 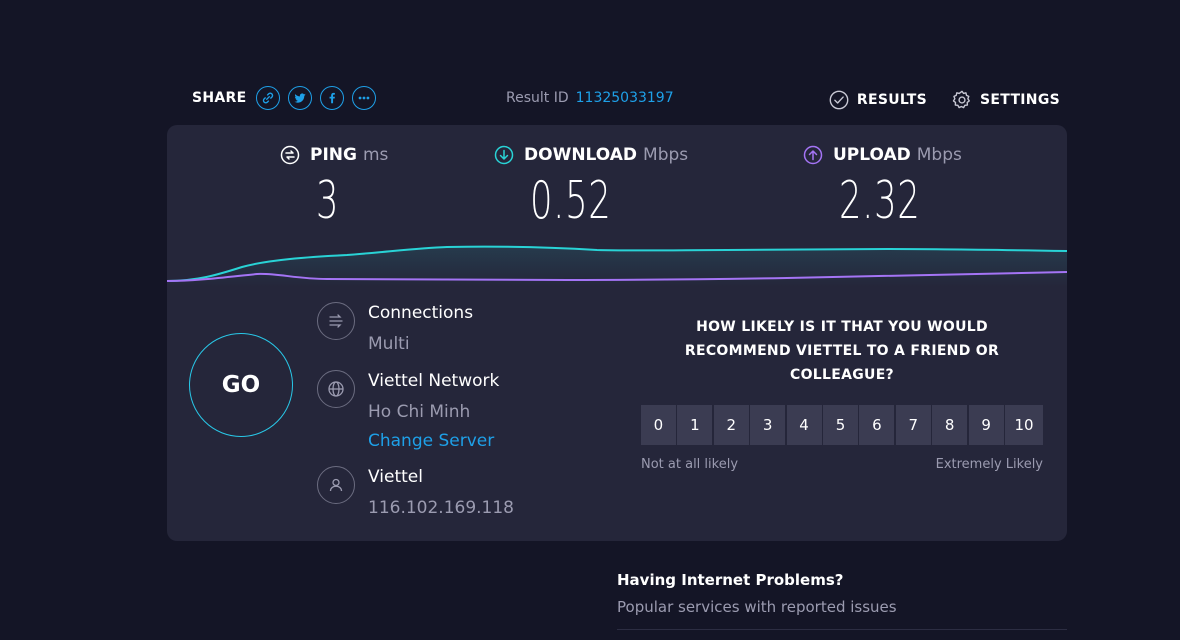 I want to click on download-unit: Mbps, so click(x=666, y=155).